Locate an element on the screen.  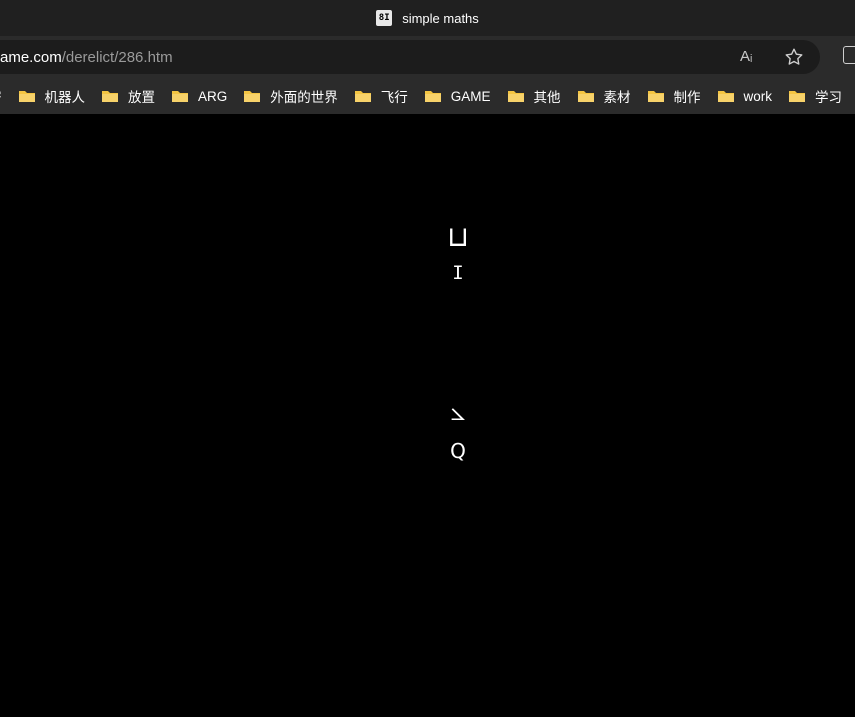
bookmark-folder: 其他 is located at coordinates (534, 96).